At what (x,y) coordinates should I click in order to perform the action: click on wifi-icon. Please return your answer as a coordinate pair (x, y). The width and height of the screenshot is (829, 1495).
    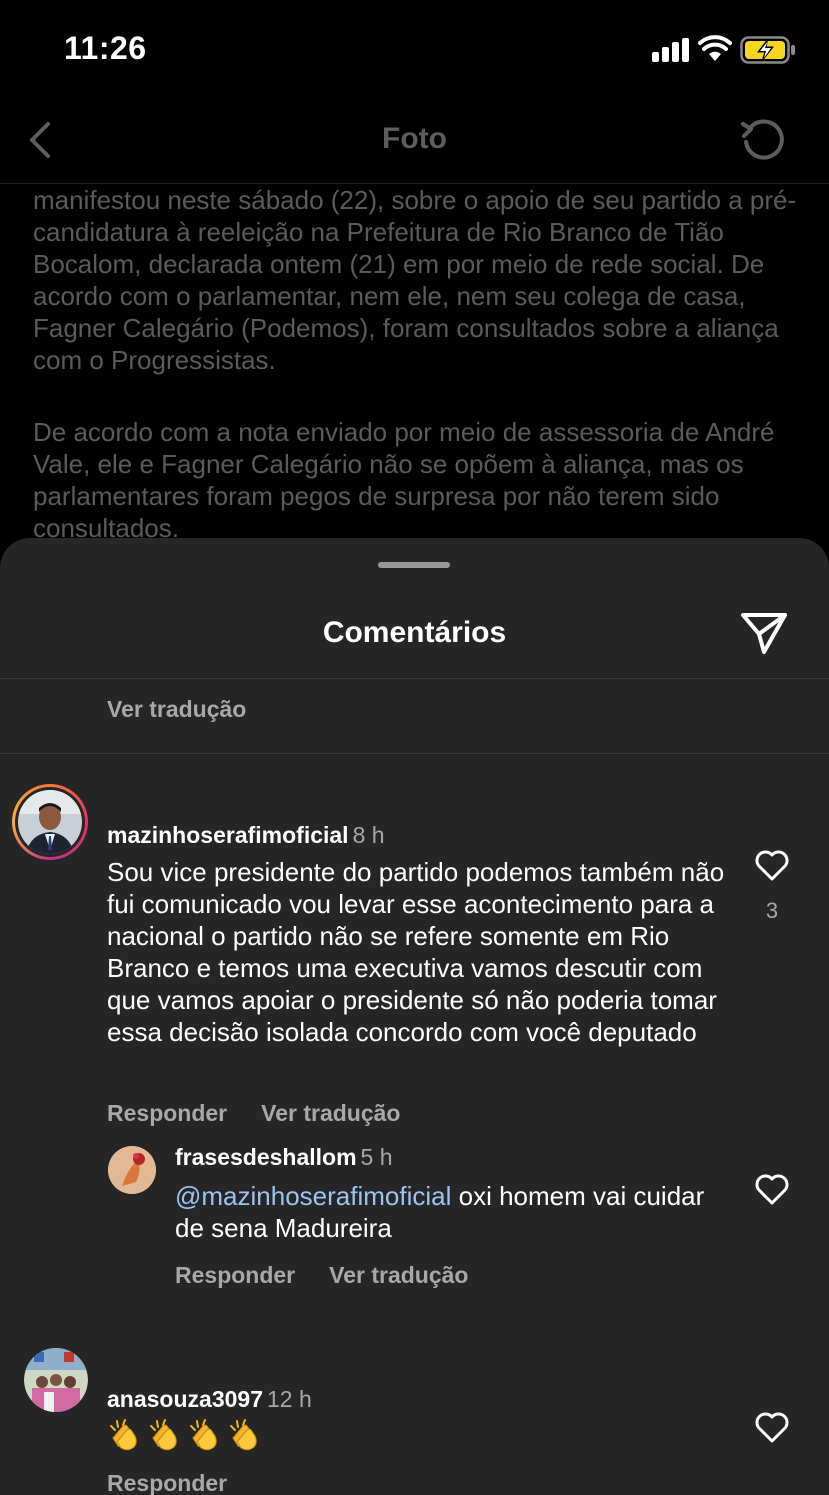
    Looking at the image, I should click on (715, 48).